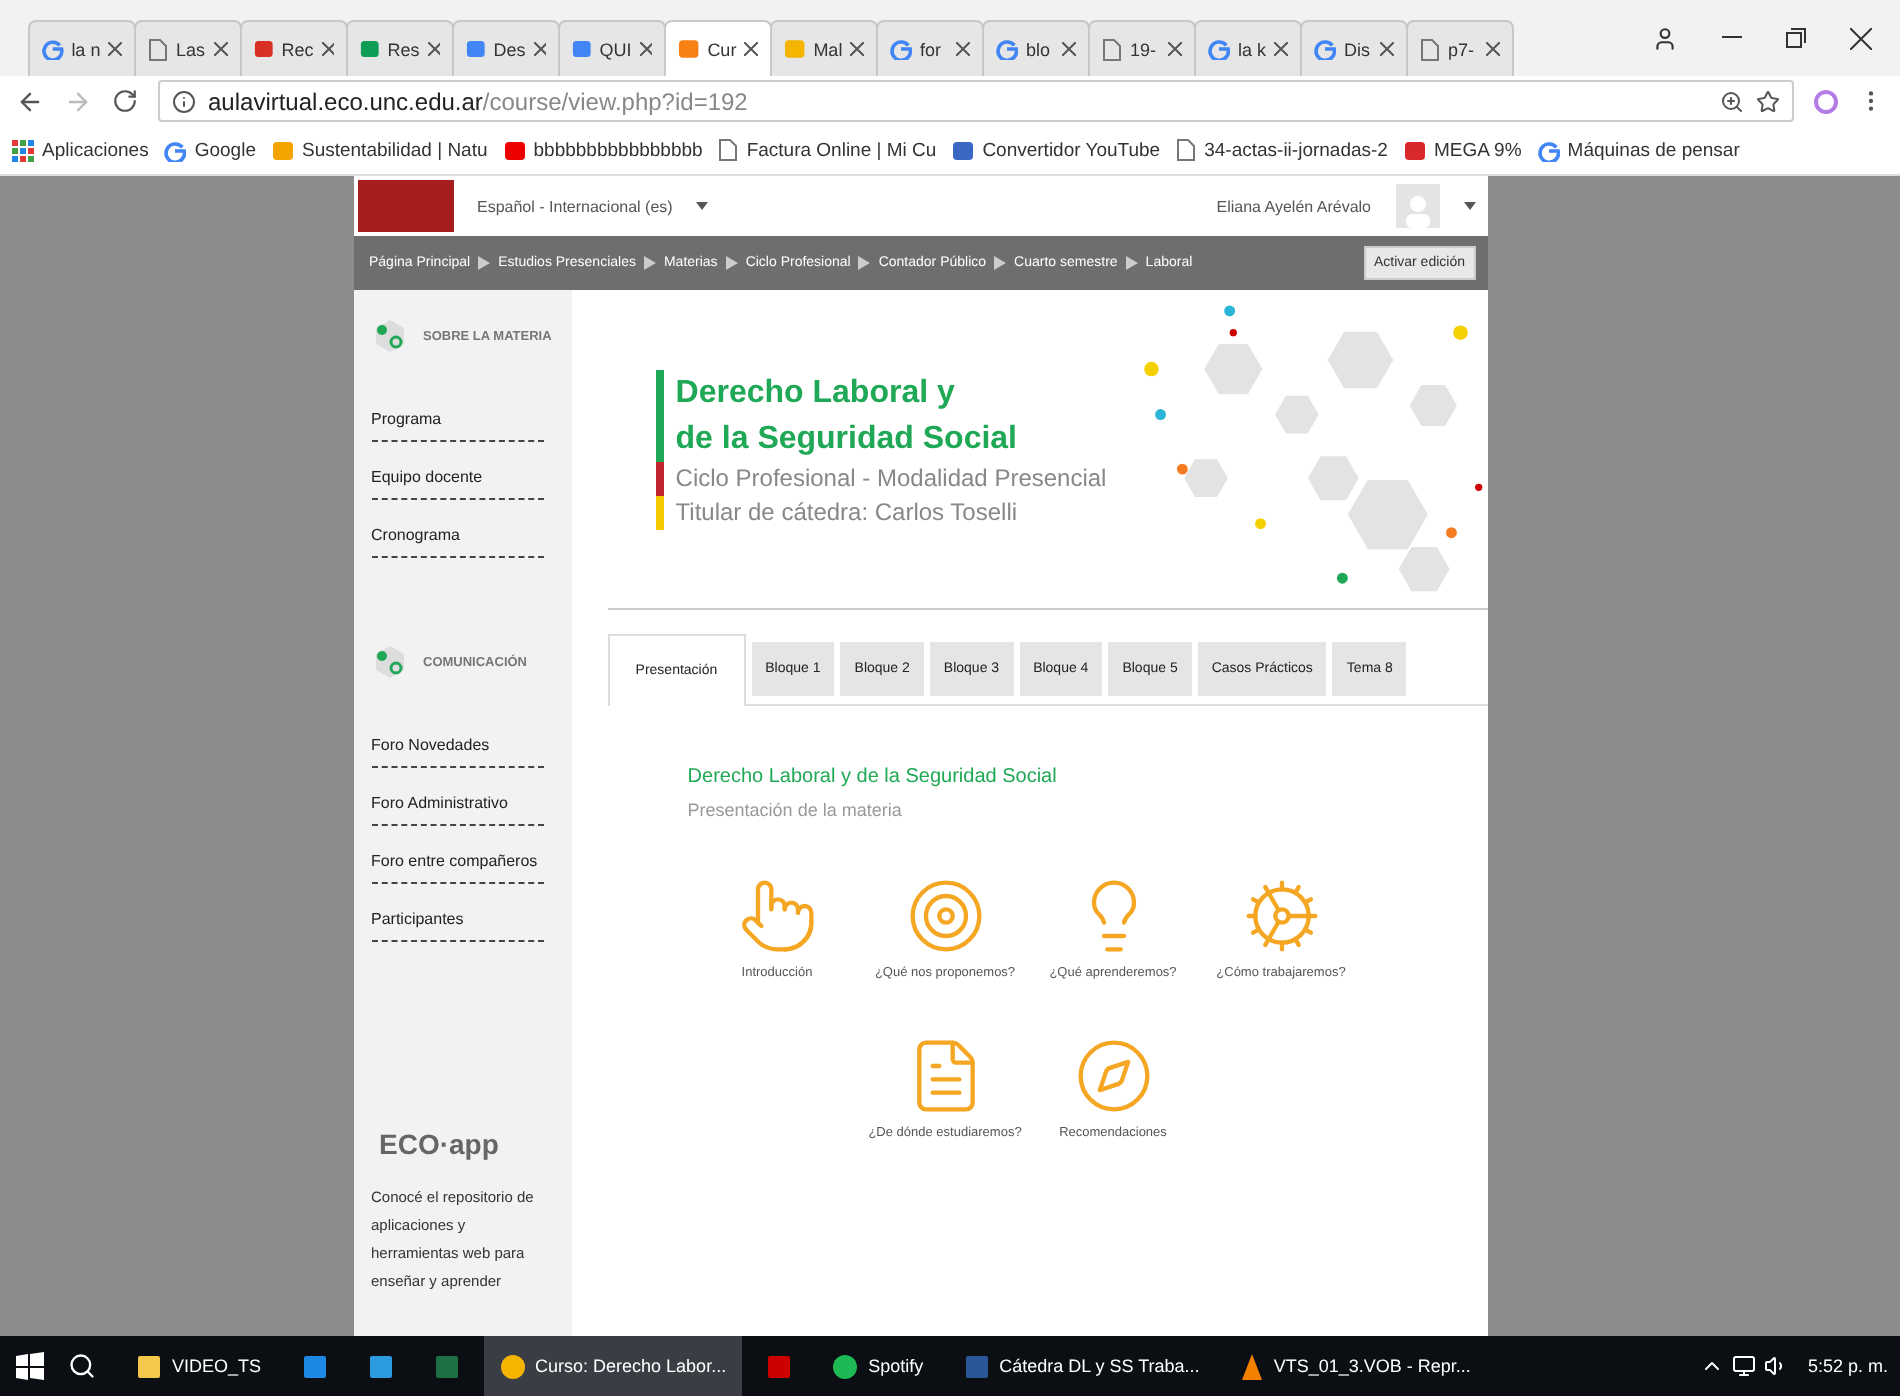 Image resolution: width=1900 pixels, height=1396 pixels. I want to click on search-icon, so click(82, 1366).